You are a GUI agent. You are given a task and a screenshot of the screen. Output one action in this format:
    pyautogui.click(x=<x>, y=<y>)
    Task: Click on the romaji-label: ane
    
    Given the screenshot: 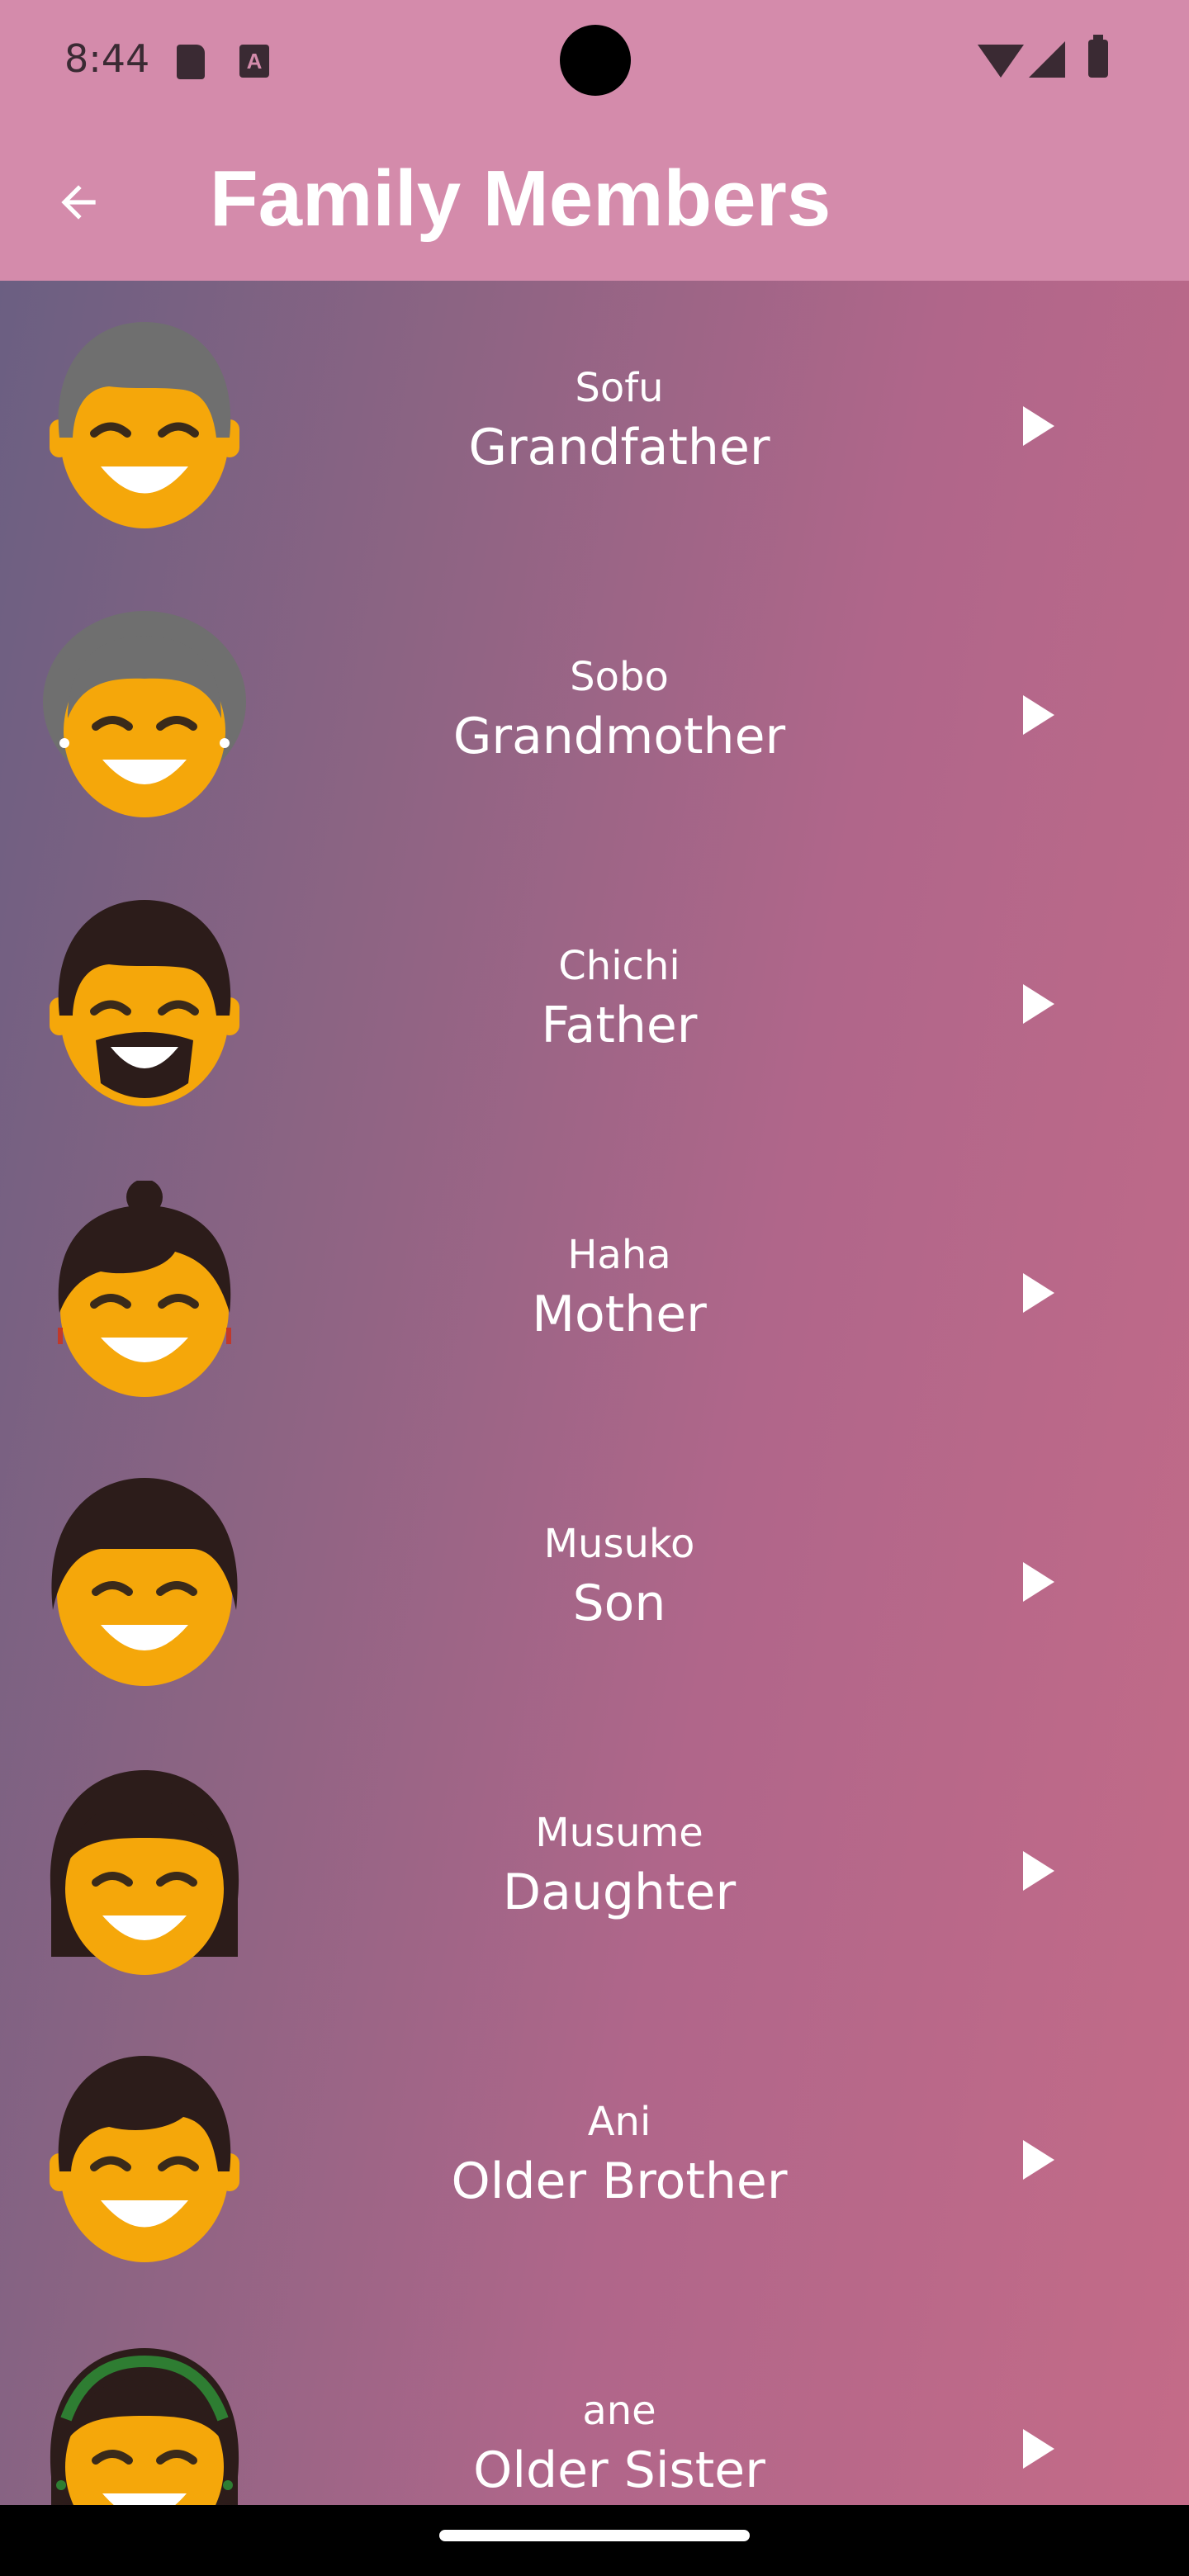 What is the action you would take?
    pyautogui.click(x=619, y=2411)
    